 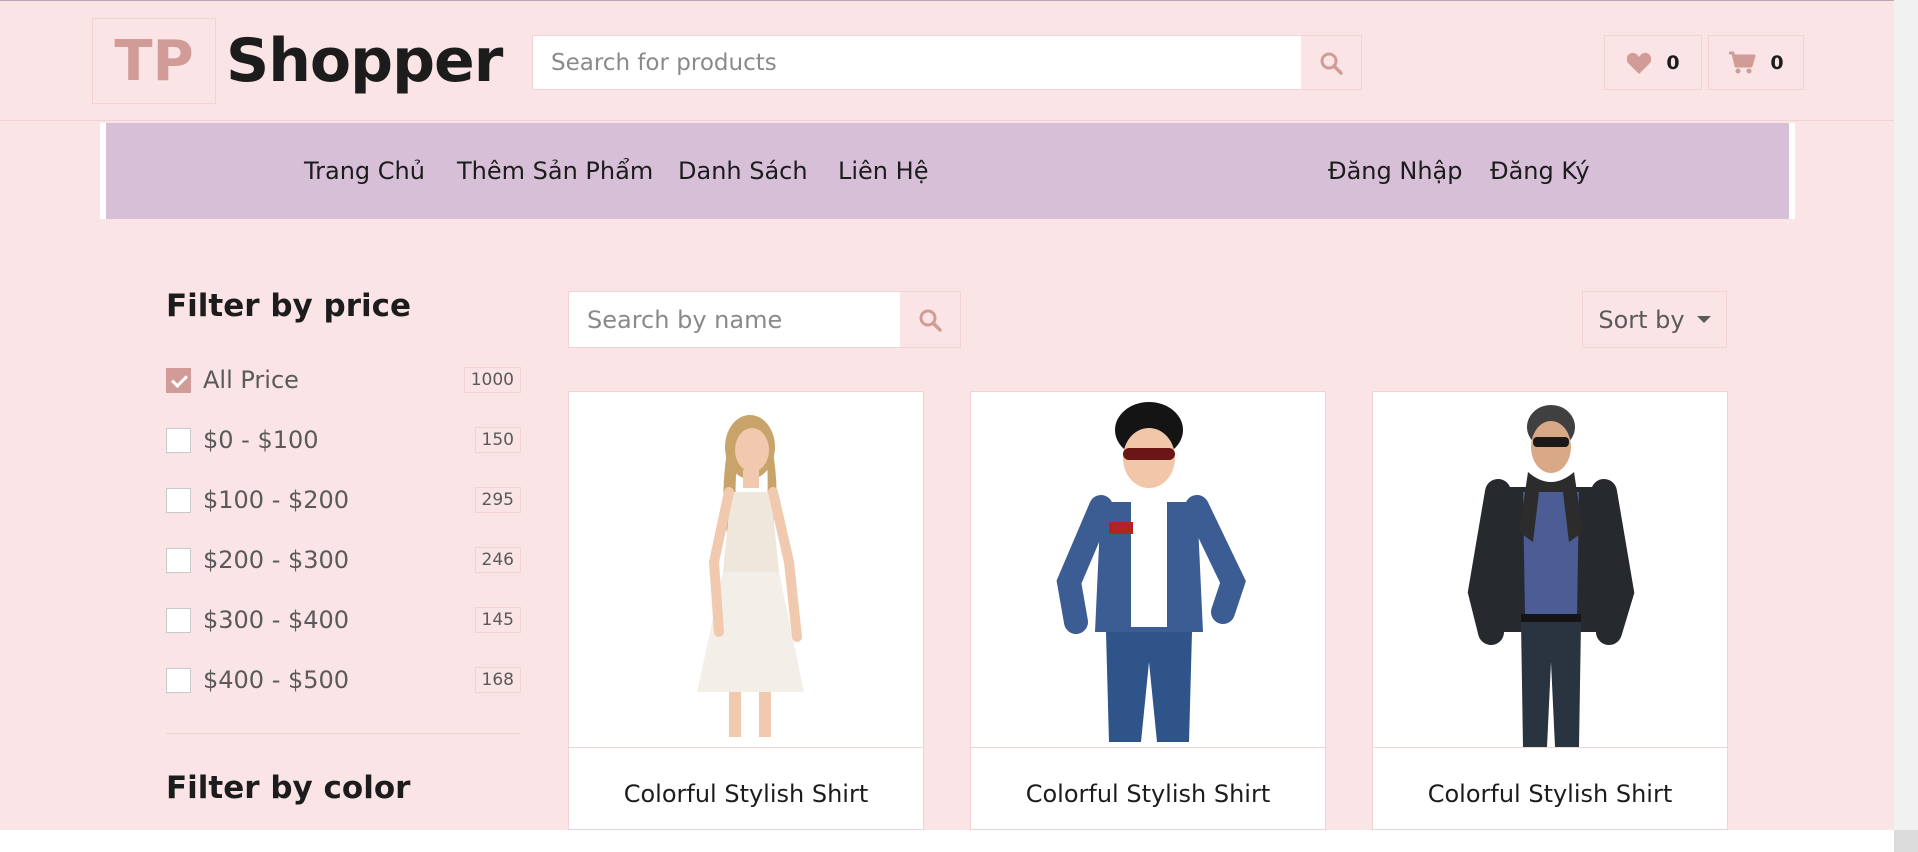 I want to click on site-logo: TP Shopper, so click(x=297, y=61).